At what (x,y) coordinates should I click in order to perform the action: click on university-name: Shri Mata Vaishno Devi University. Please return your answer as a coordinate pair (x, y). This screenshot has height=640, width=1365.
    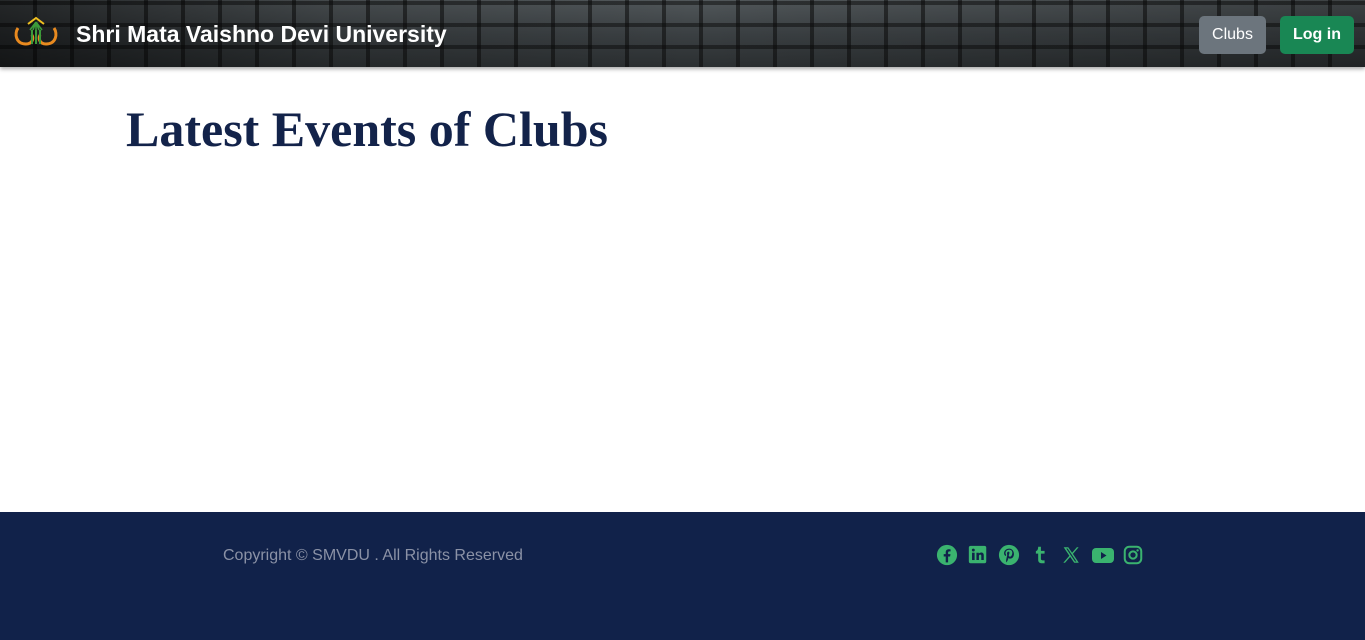
    Looking at the image, I should click on (261, 34).